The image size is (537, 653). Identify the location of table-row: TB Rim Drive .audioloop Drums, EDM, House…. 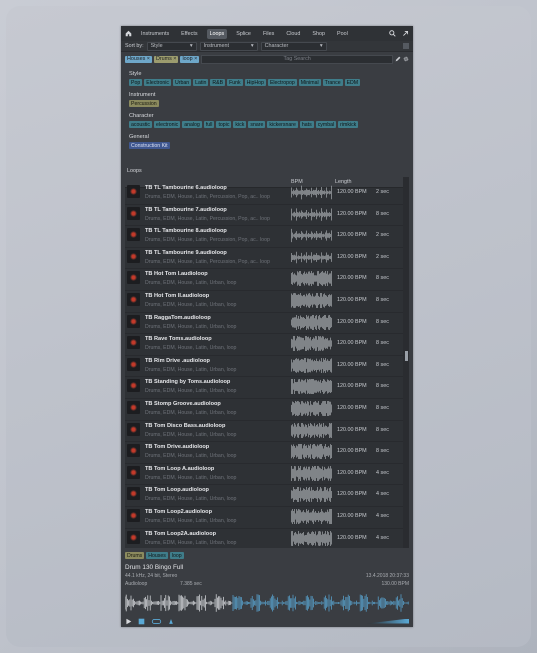
(266, 366).